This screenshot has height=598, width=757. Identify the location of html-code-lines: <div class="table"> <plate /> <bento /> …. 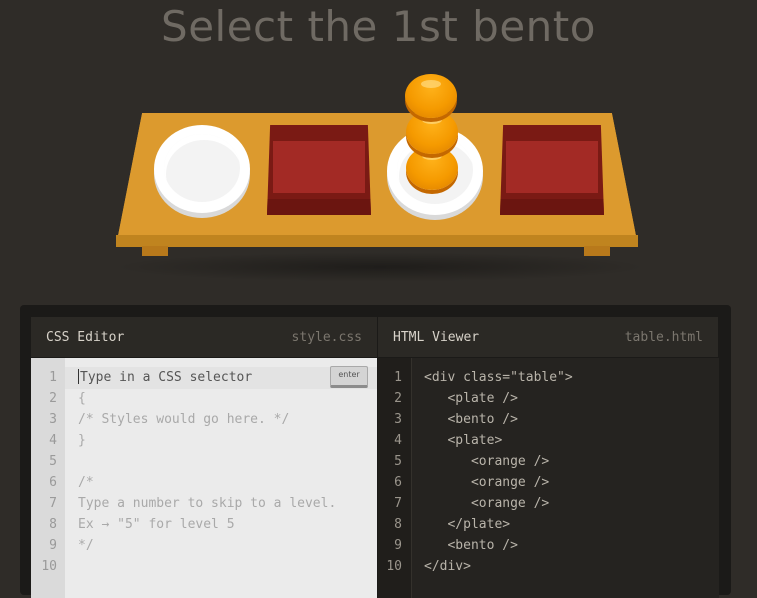
(498, 472).